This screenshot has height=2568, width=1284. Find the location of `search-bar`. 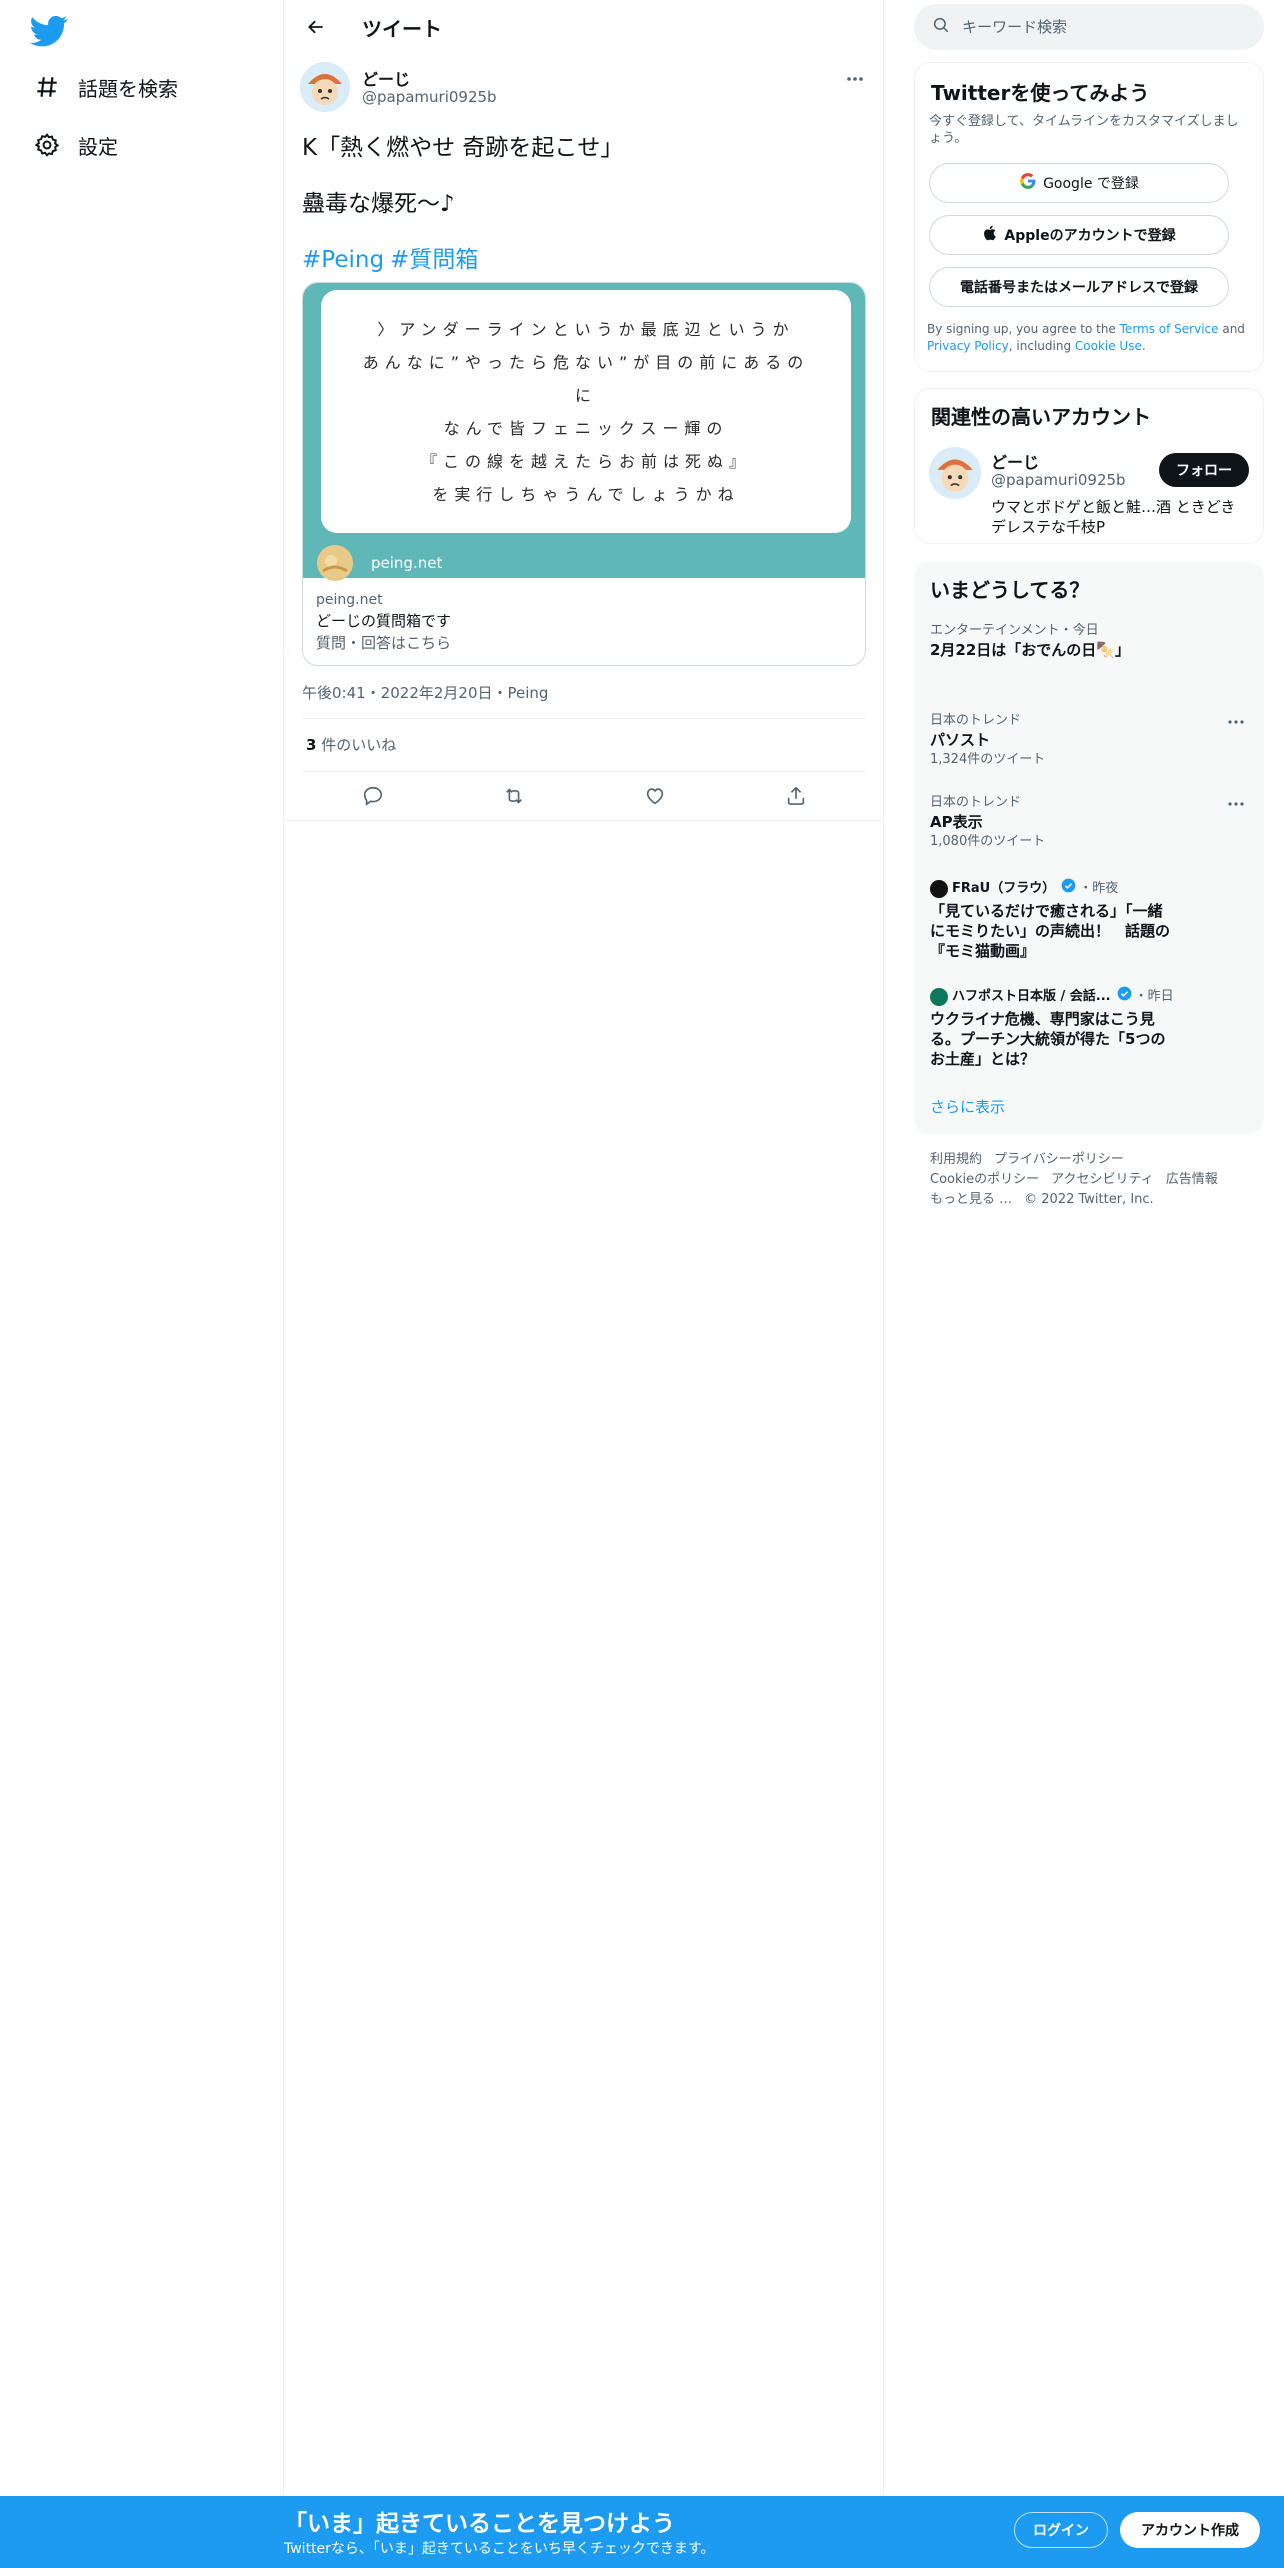

search-bar is located at coordinates (1089, 27).